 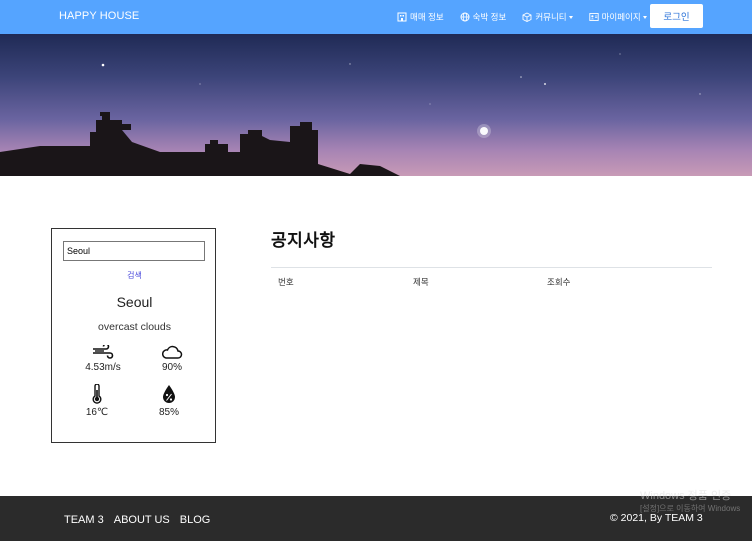 What do you see at coordinates (551, 17) in the screenshot?
I see `nav-item-label: 커뮤니티` at bounding box center [551, 17].